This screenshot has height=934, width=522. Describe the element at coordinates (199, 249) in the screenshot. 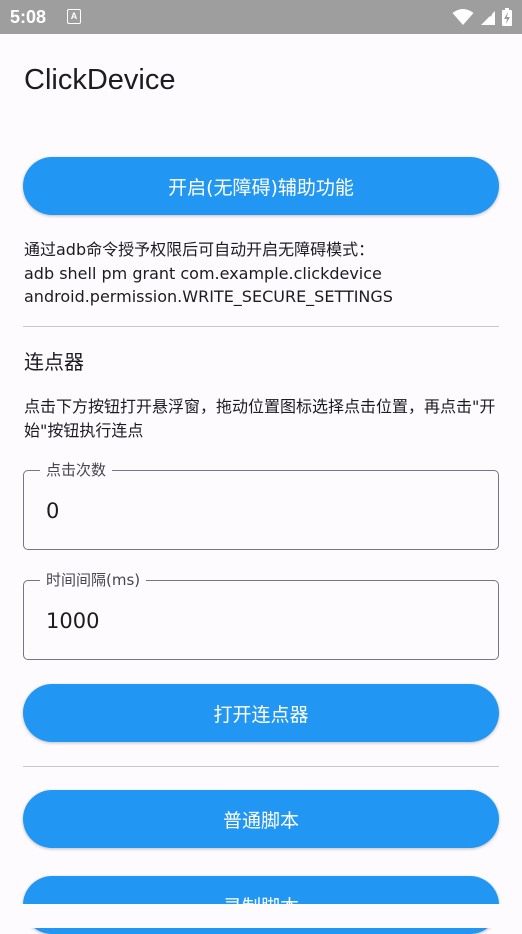

I see `adb-info-line: 通过adb命令授予权限后可自动开启无障碍模式：` at that location.